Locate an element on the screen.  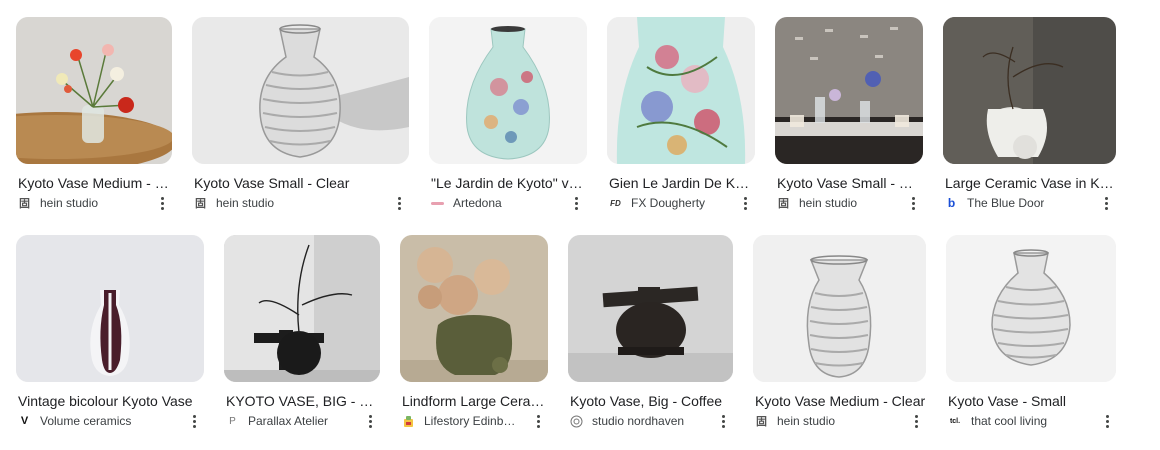
result-source-row: FD FX Dougherty is located at coordinates (674, 203).